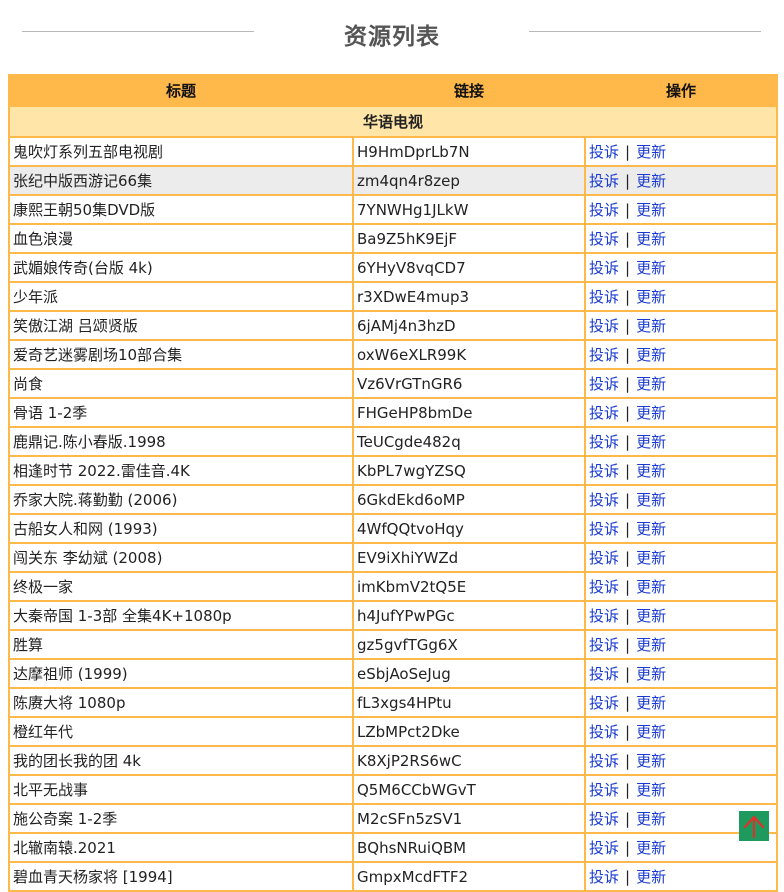  Describe the element at coordinates (469, 673) in the screenshot. I see `resource-link: eSbjAoSeJug` at that location.